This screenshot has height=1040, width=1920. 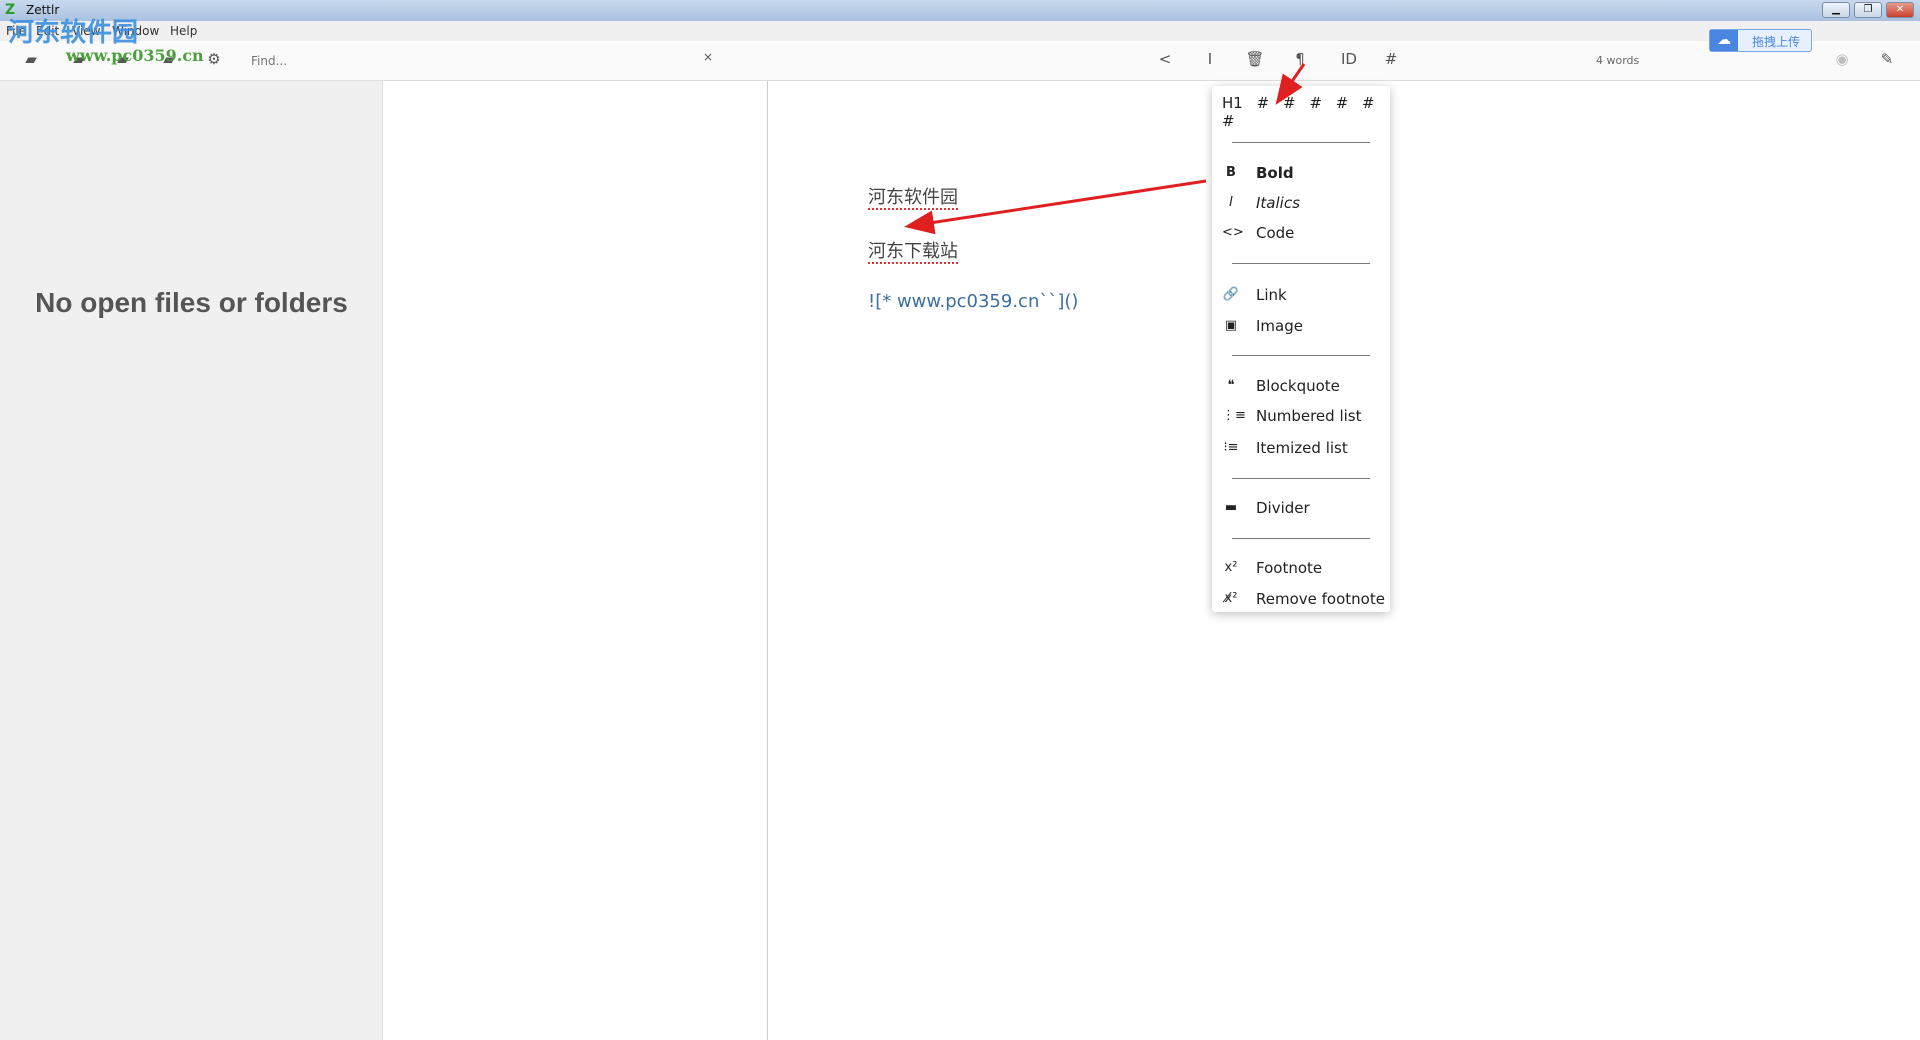 I want to click on find-input, so click(x=480, y=61).